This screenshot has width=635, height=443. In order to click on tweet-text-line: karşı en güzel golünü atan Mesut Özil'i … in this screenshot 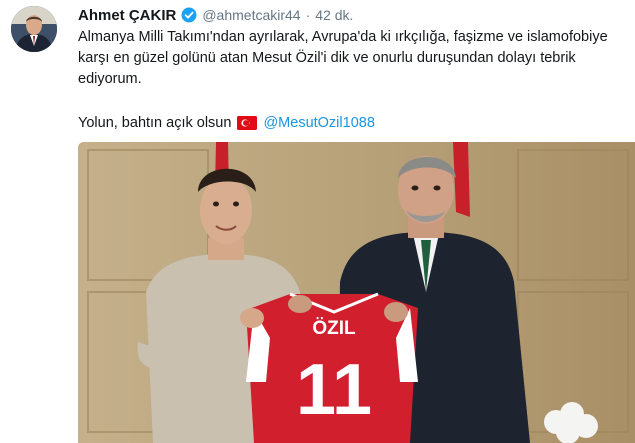, I will do `click(327, 58)`.